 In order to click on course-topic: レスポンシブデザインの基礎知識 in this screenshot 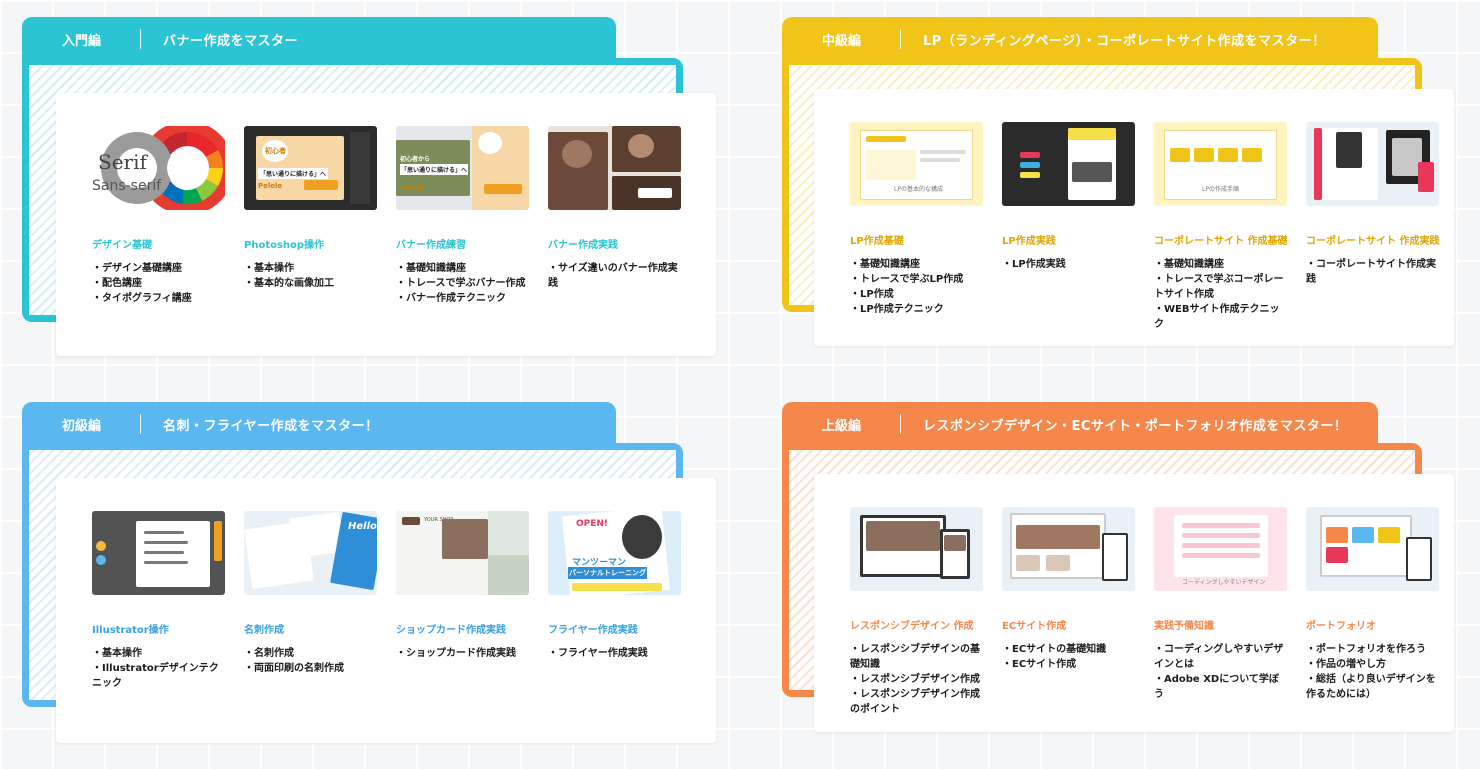, I will do `click(916, 657)`.